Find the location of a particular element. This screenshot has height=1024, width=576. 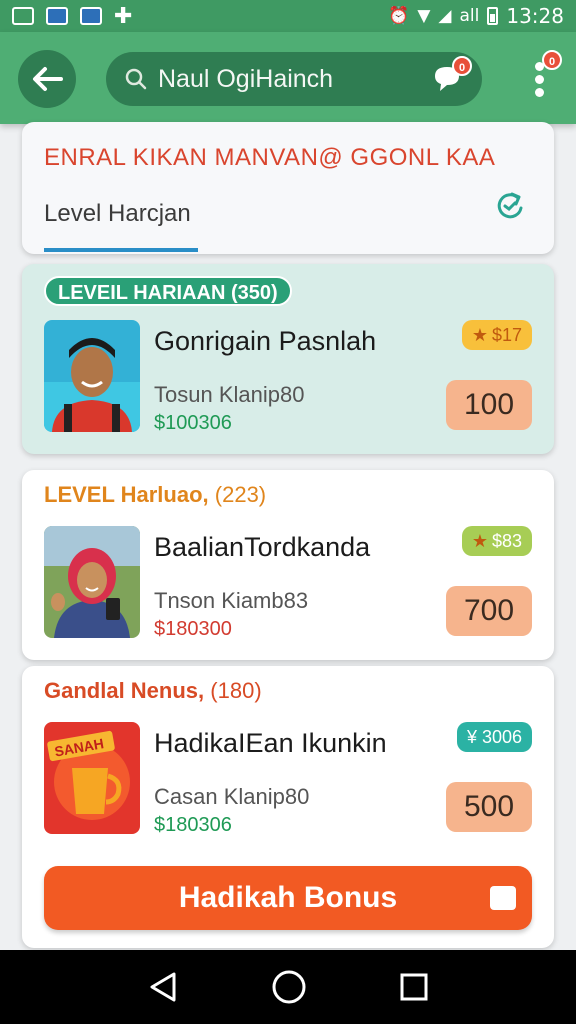

active-tab-indicator is located at coordinates (121, 250).